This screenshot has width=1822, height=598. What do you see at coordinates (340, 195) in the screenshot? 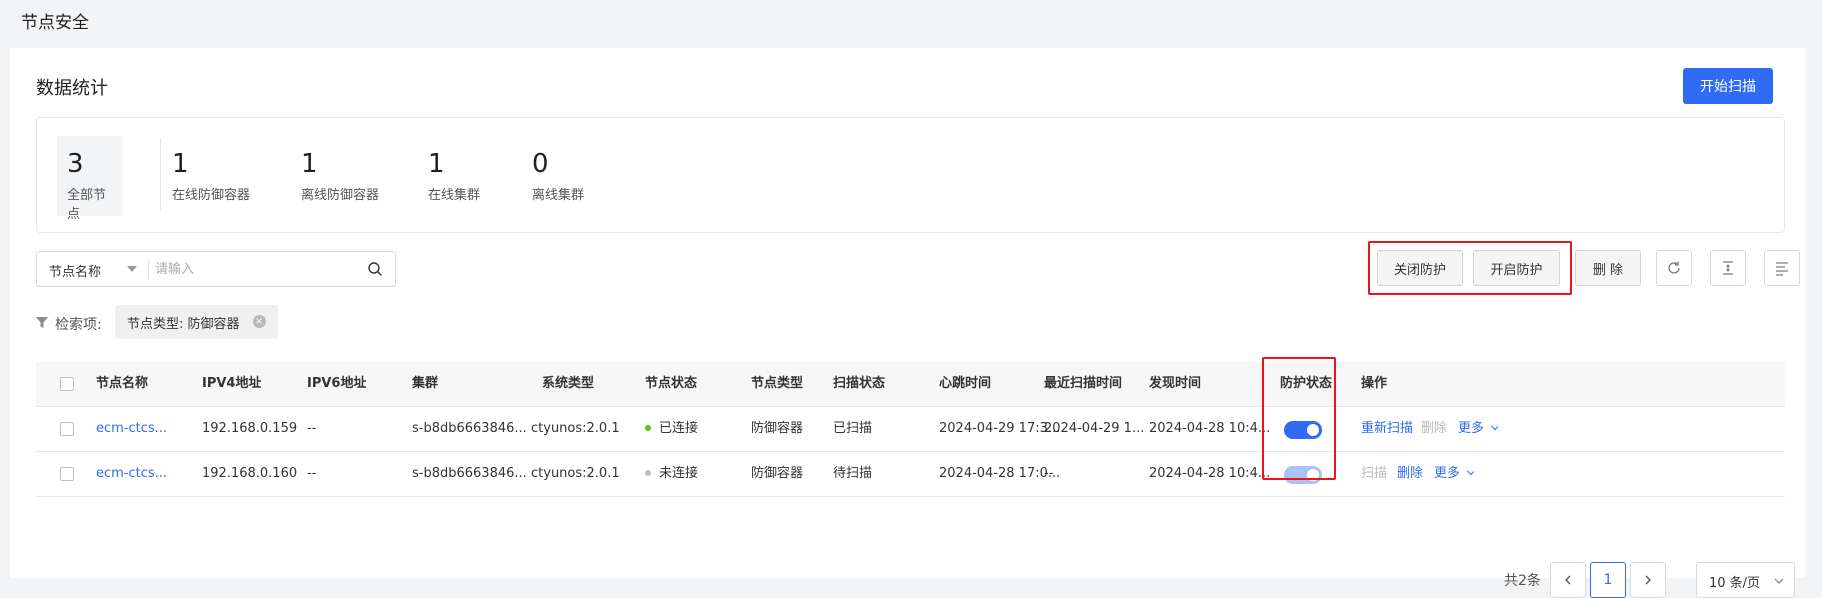
I see `stat-label: 离线防御容器` at bounding box center [340, 195].